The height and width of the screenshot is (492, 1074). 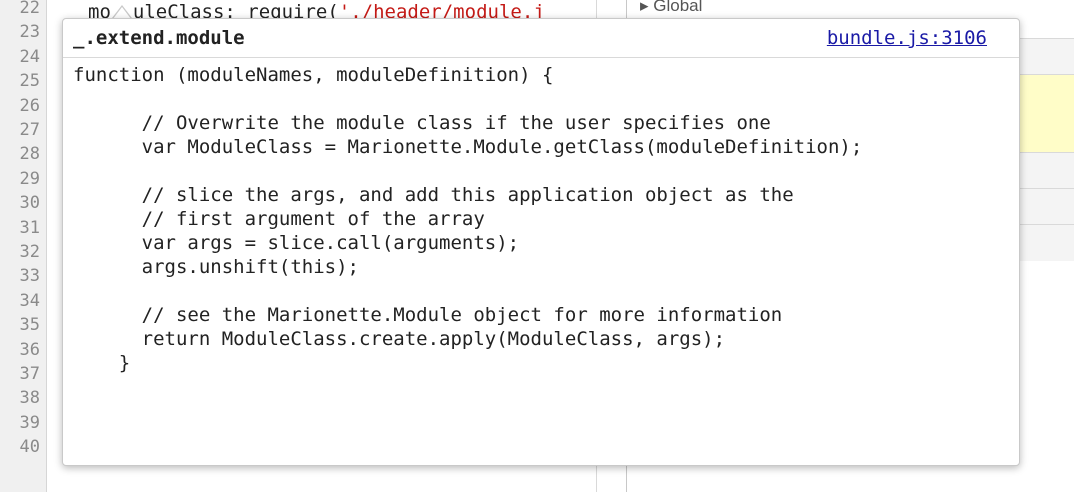 I want to click on line-number: 38, so click(x=30, y=398).